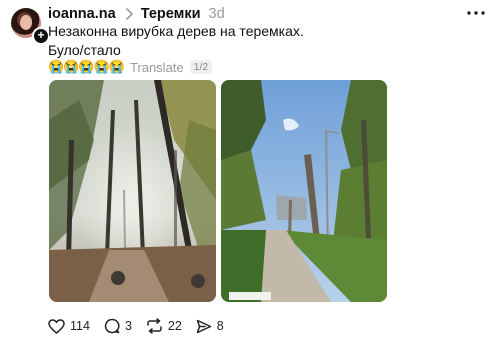 Image resolution: width=500 pixels, height=347 pixels. I want to click on crying-emojis: 😭😭😭😭😭, so click(86, 66).